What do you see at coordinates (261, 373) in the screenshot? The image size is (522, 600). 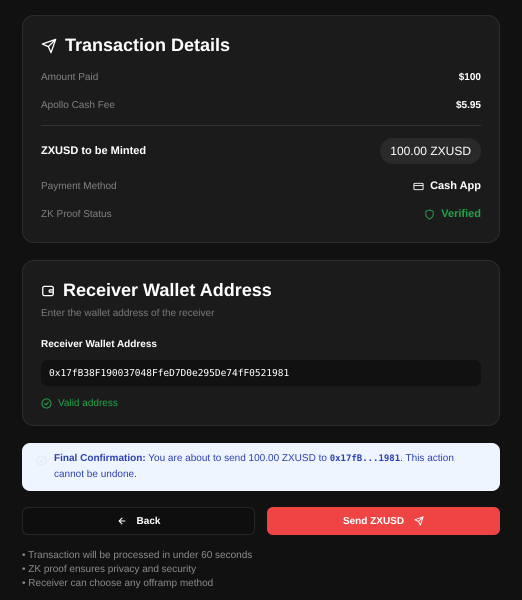 I see `wallet-address-field: 0x17fB38F190037048FfeD7D0e295De74fF0521981` at bounding box center [261, 373].